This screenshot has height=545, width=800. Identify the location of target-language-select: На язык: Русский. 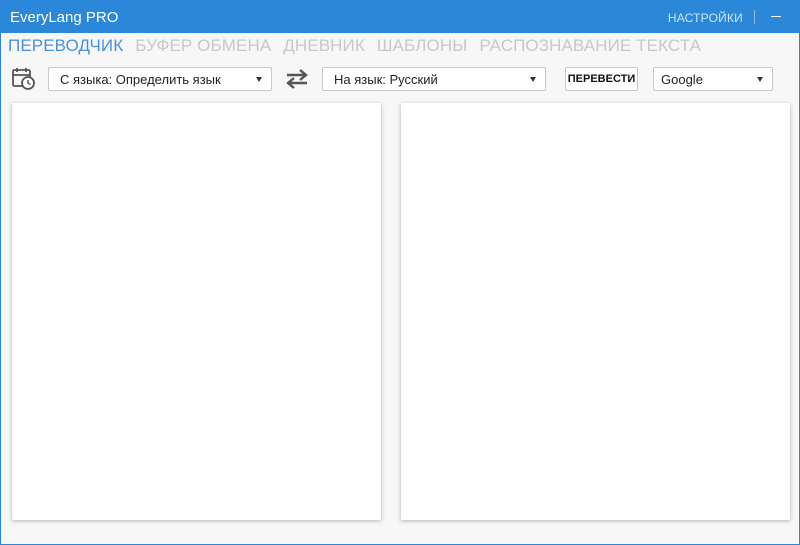
(434, 79).